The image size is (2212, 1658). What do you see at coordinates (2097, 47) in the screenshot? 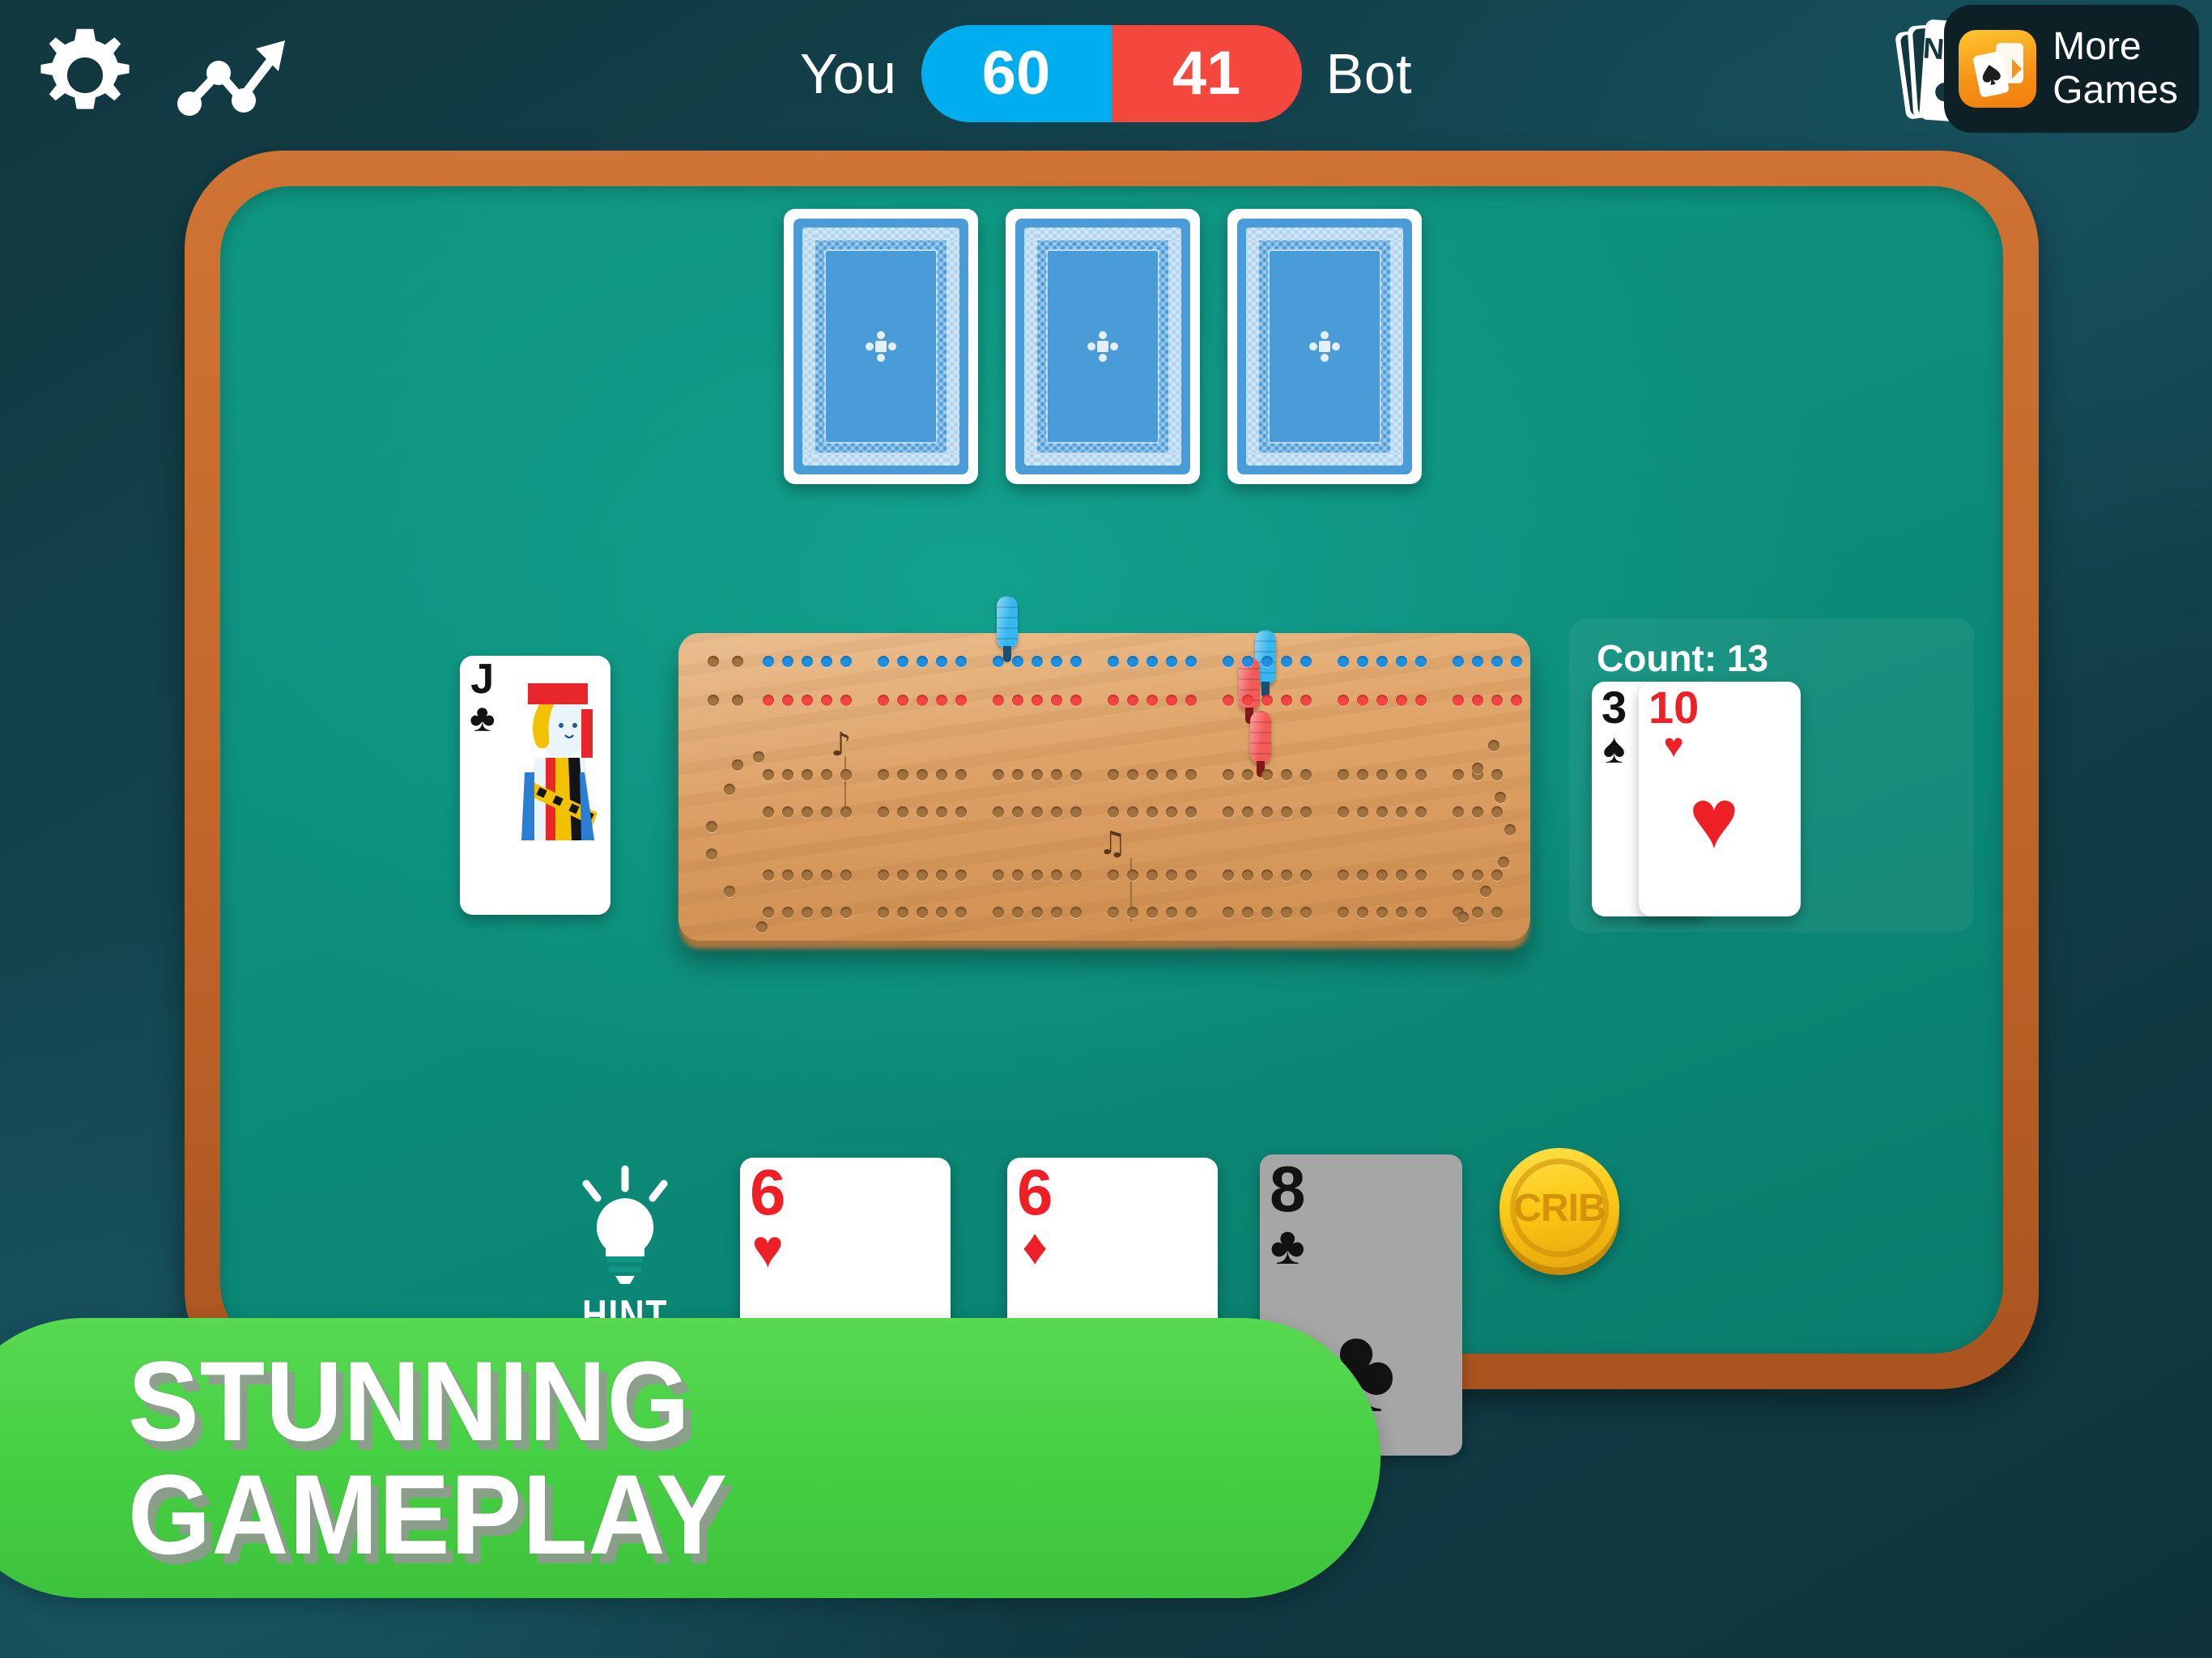
I see `more-games-line1: More` at bounding box center [2097, 47].